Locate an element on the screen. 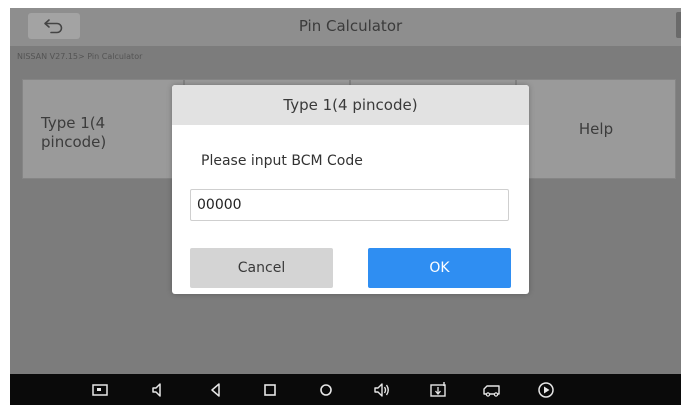 This screenshot has height=405, width=681. play-icon is located at coordinates (546, 390).